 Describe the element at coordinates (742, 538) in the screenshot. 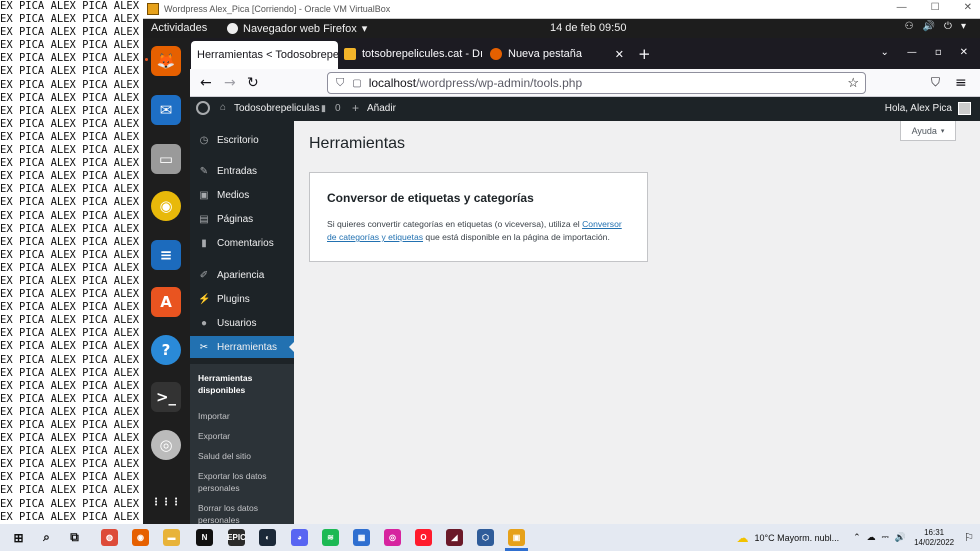

I see `weather-icon: ☁` at that location.